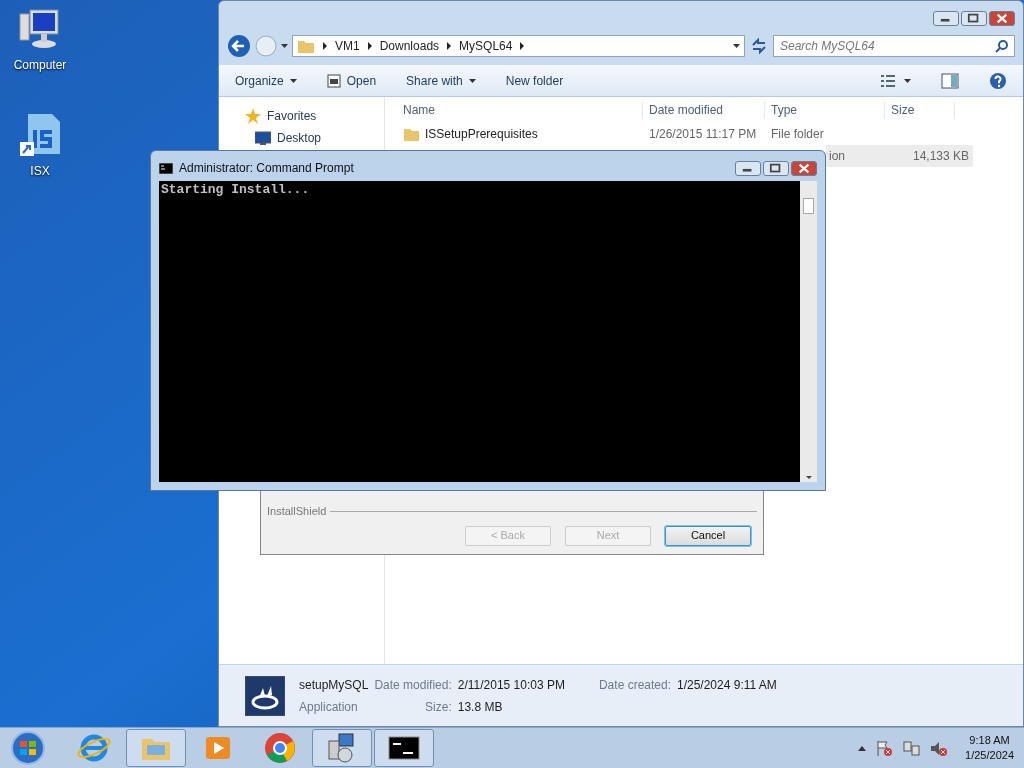 The width and height of the screenshot is (1024, 768). Describe the element at coordinates (825, 110) in the screenshot. I see `column-header: Type` at that location.